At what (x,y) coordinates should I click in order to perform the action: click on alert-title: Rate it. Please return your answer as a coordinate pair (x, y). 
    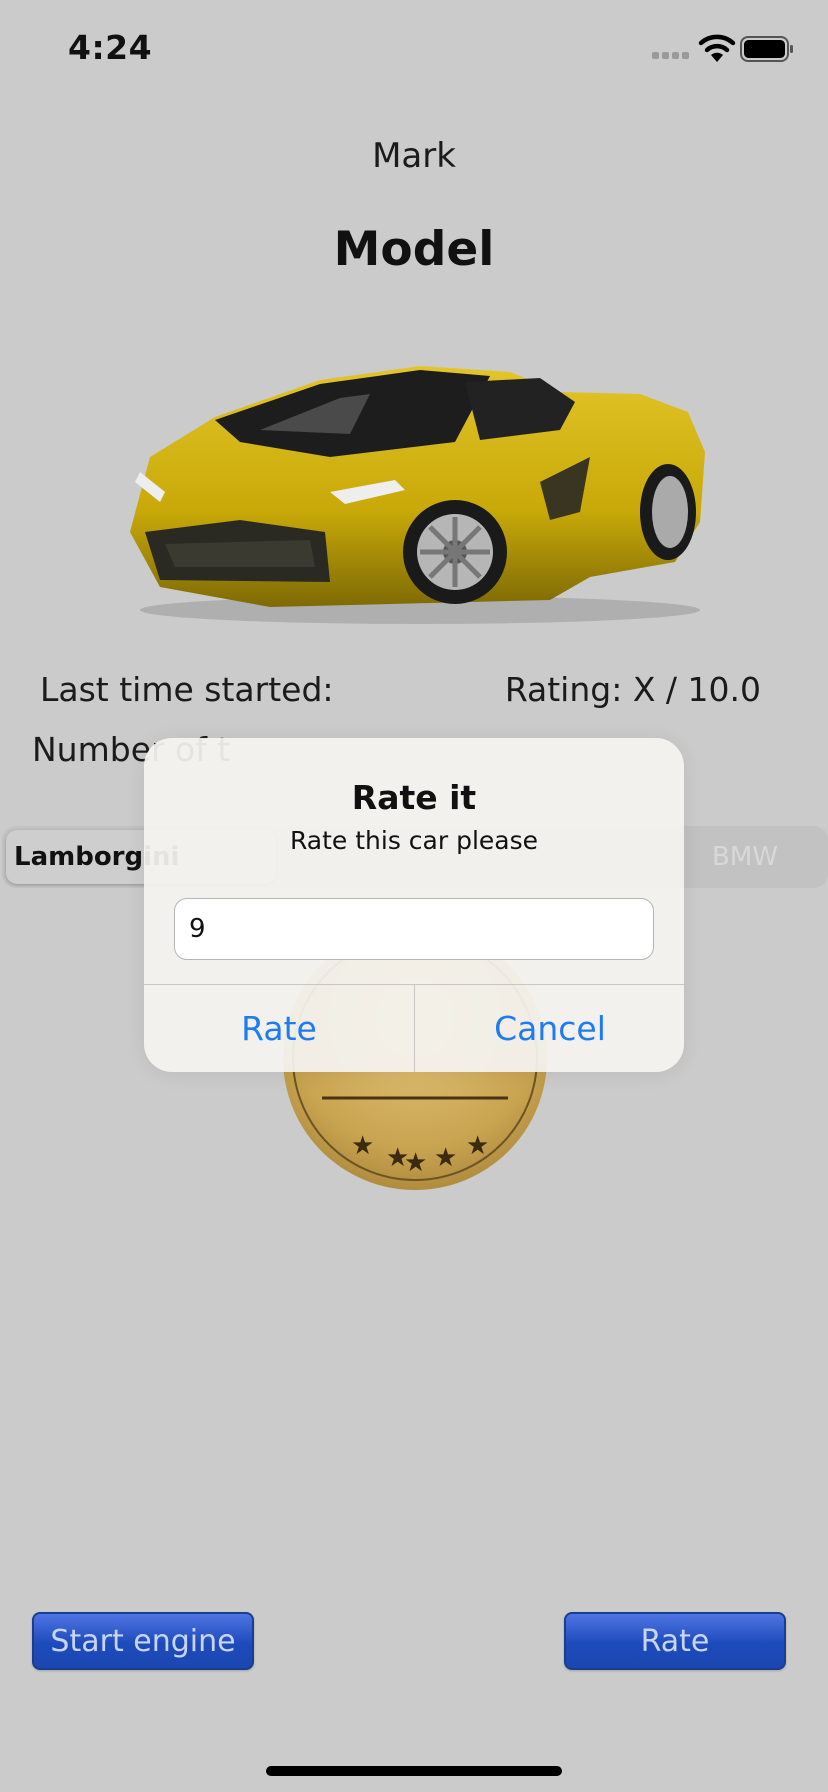
    Looking at the image, I should click on (414, 797).